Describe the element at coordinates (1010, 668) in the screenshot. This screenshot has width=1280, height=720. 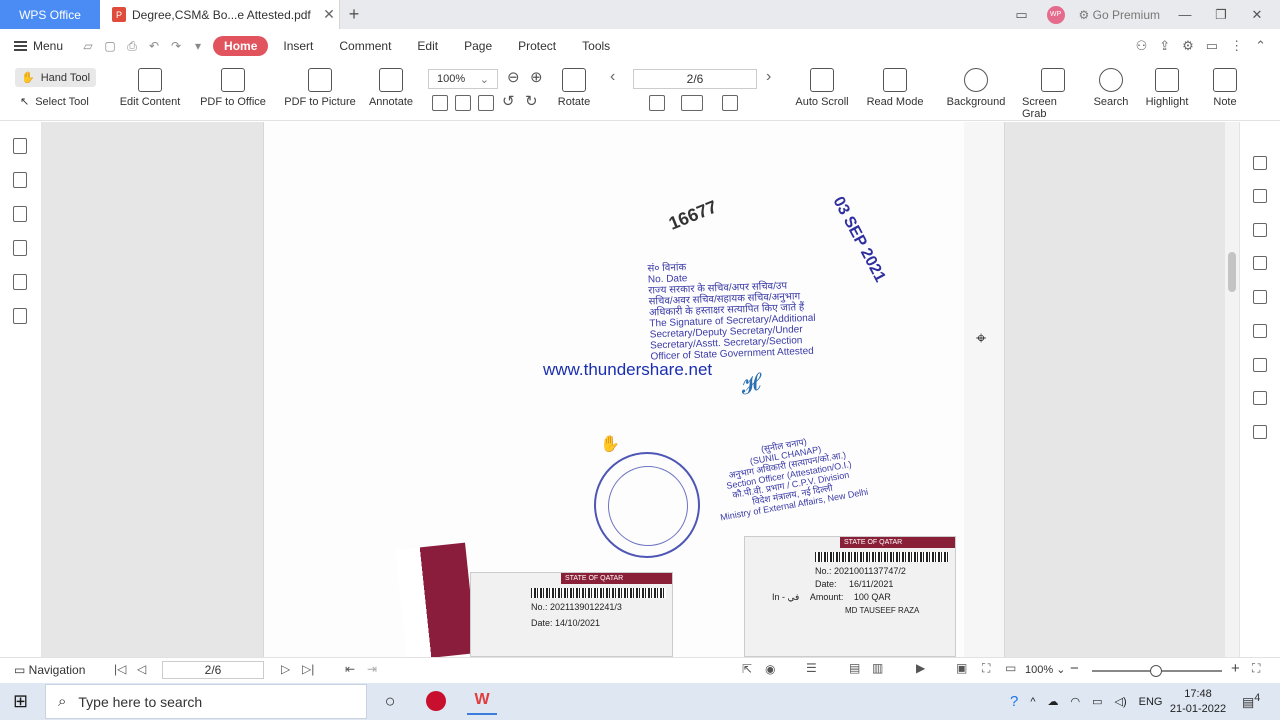
I see `fit-width-status-icon: ▭` at that location.